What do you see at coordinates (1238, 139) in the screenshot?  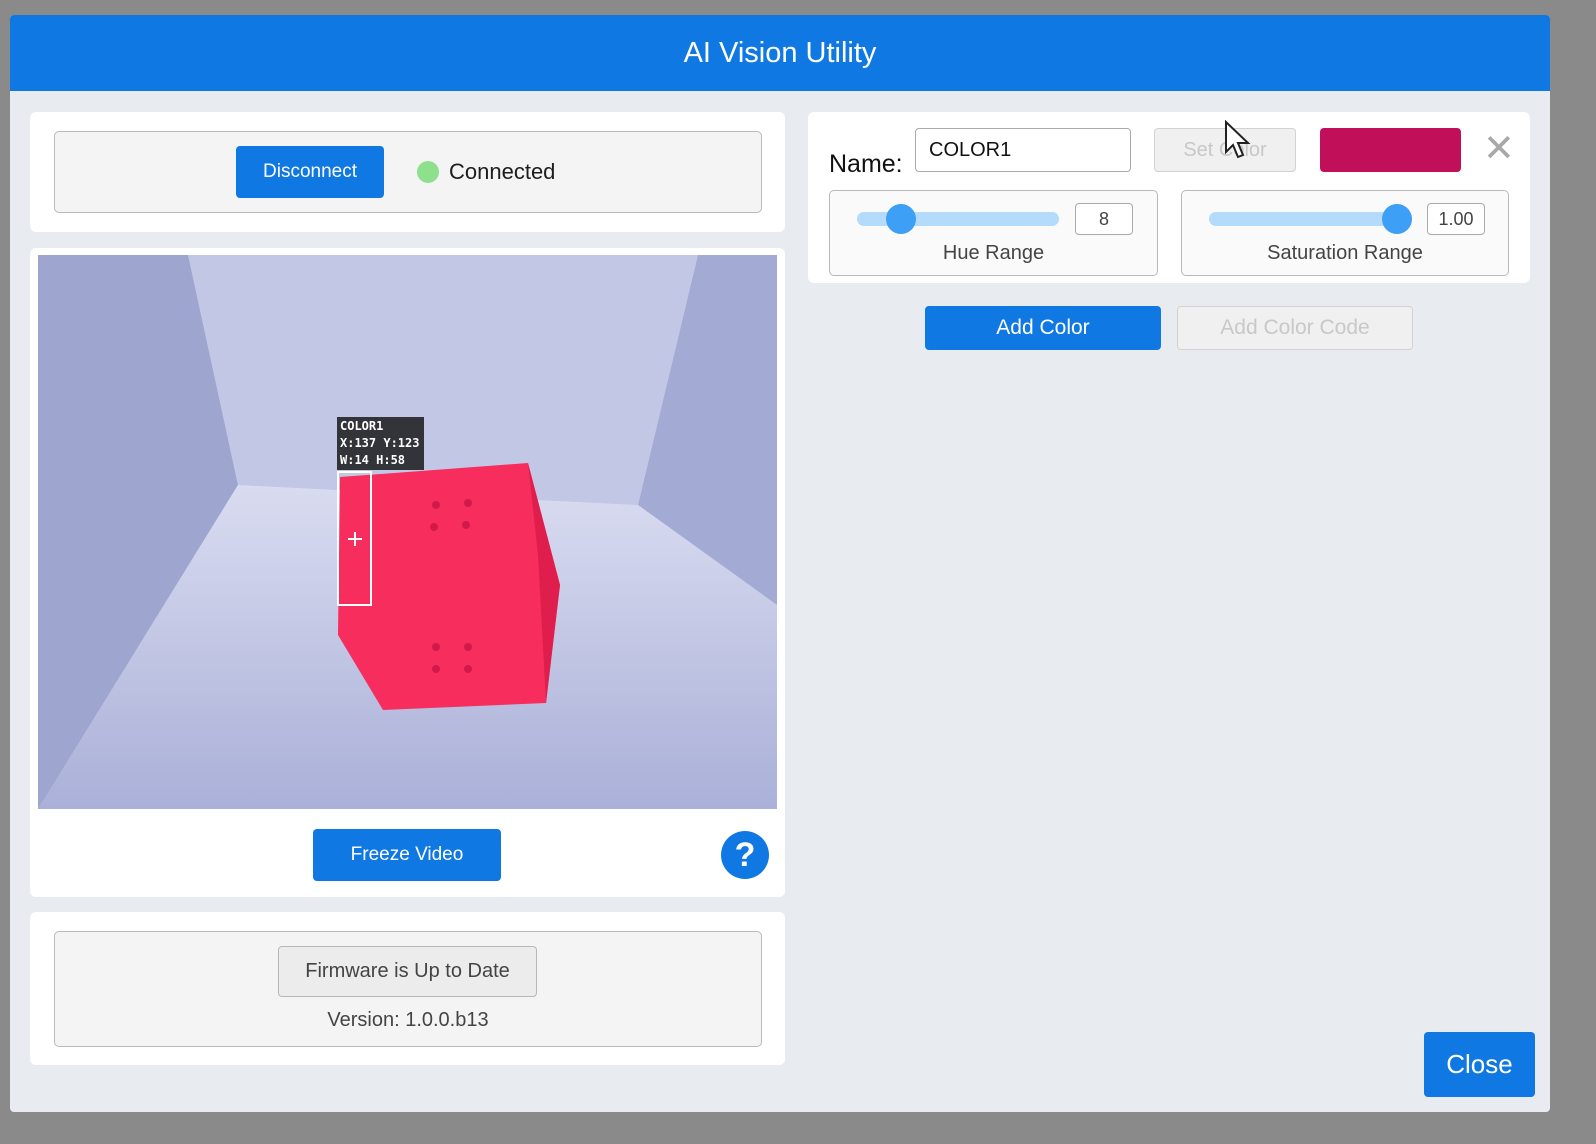 I see `mouse-cursor-icon` at bounding box center [1238, 139].